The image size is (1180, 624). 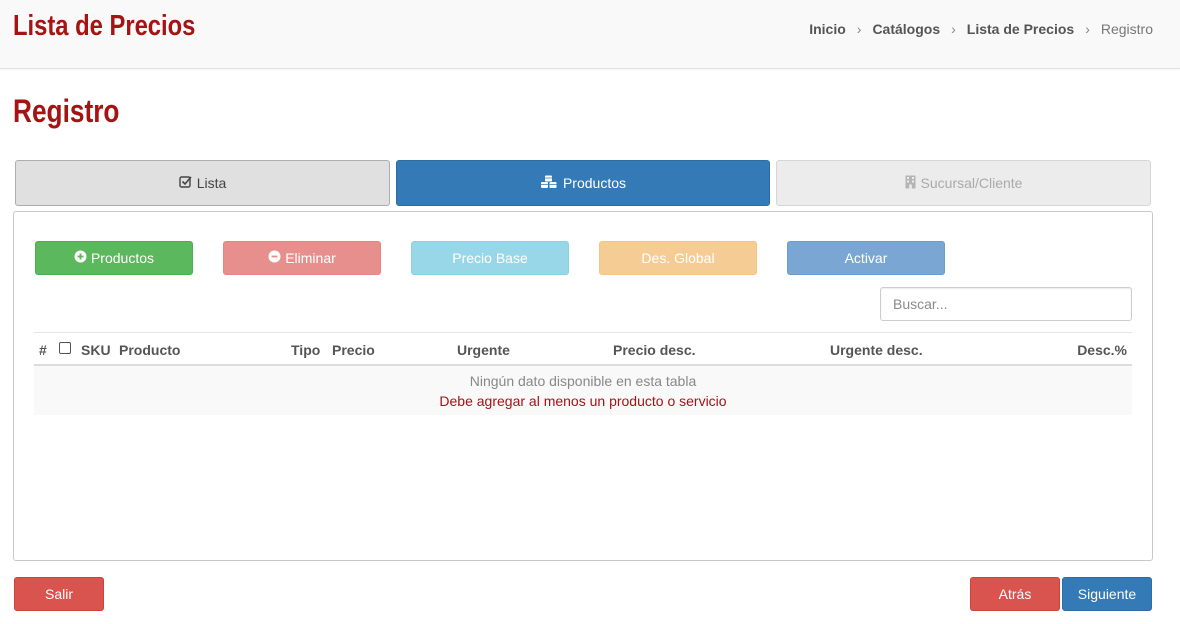 I want to click on column-header-urgente-desc: Urgente desc., so click(x=876, y=350).